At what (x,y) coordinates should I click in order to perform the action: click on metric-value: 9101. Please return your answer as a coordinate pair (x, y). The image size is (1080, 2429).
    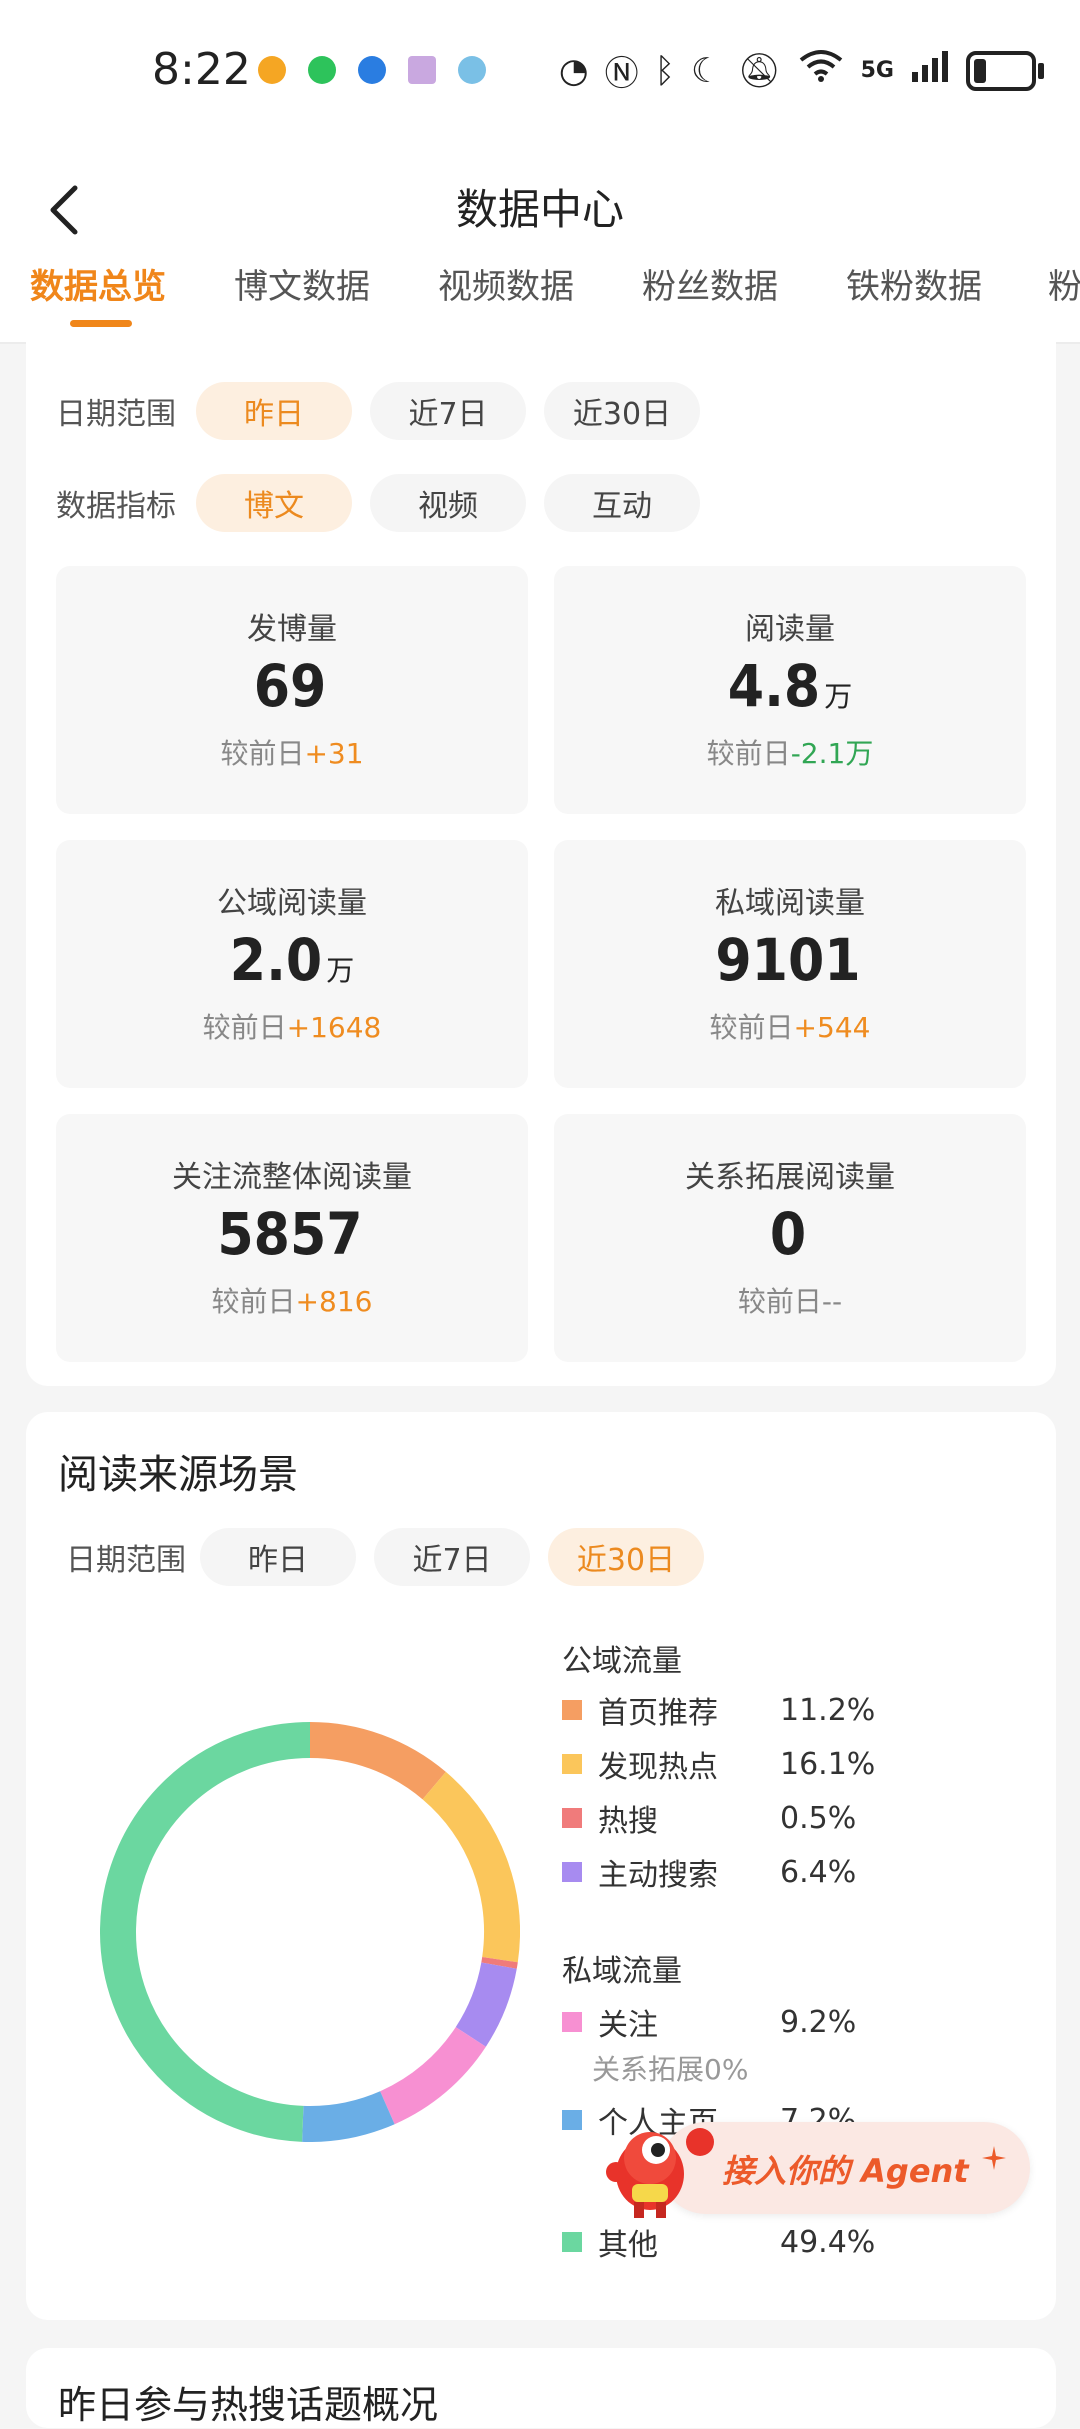
    Looking at the image, I should click on (788, 960).